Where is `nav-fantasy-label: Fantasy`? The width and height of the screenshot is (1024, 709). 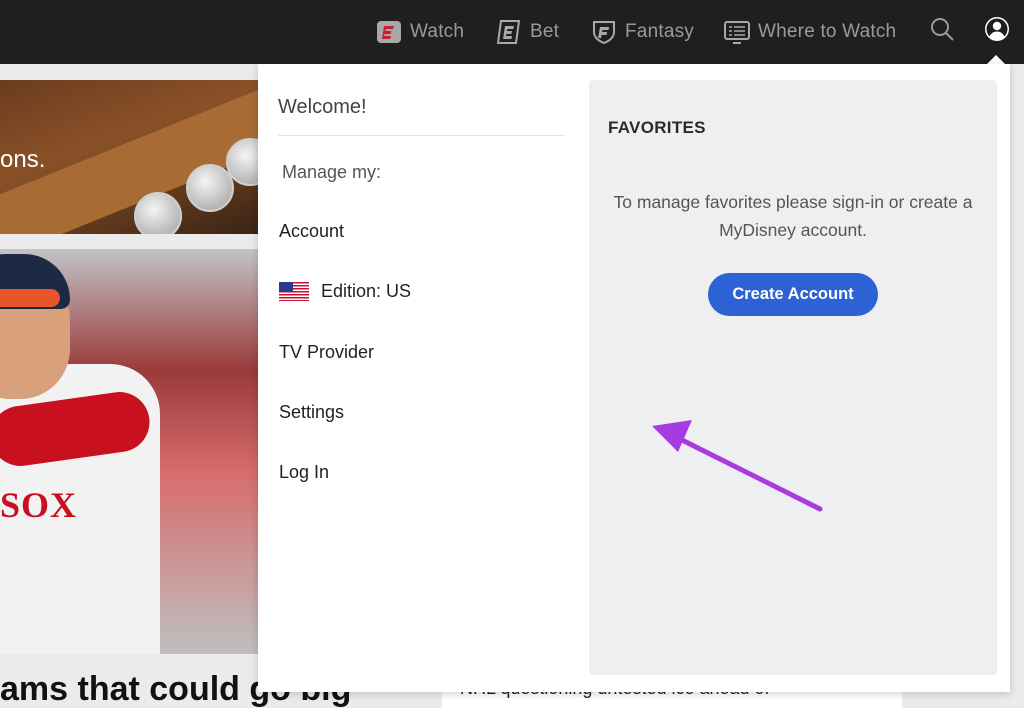
nav-fantasy-label: Fantasy is located at coordinates (659, 31).